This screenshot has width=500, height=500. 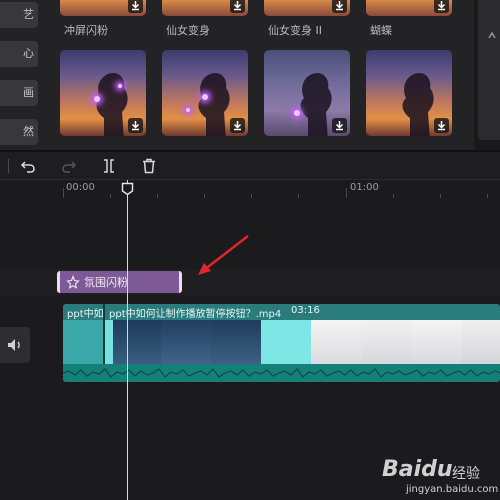 I want to click on timeline-toolbar, so click(x=250, y=166).